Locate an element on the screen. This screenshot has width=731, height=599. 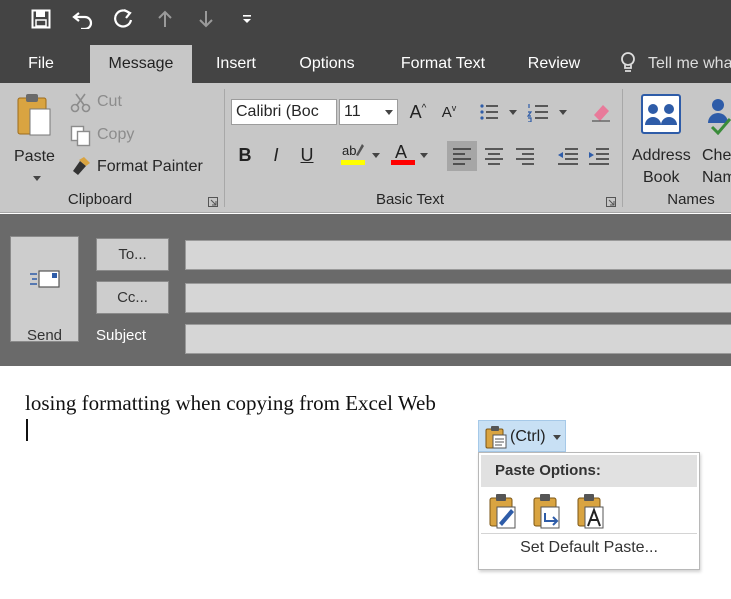
shrink-font-icon: Av is located at coordinates (449, 112).